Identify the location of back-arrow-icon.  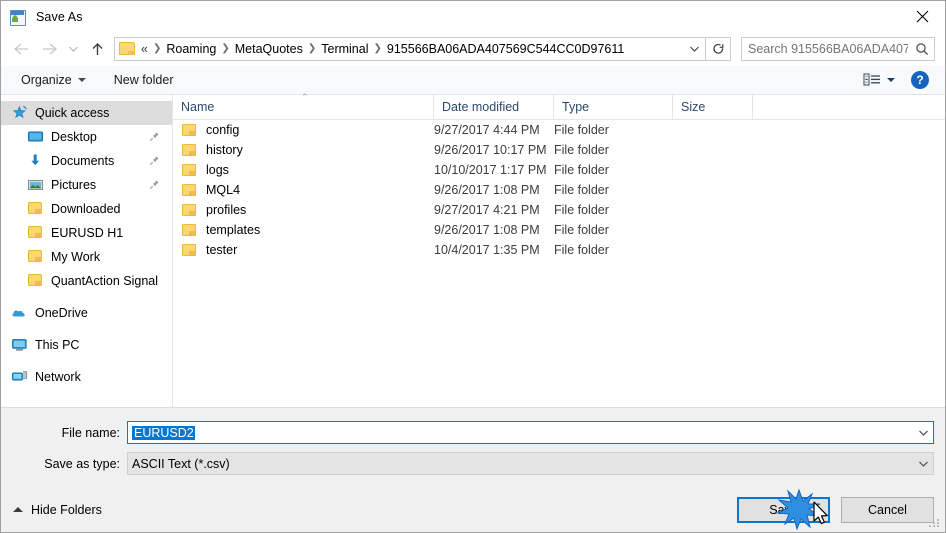
(21, 49).